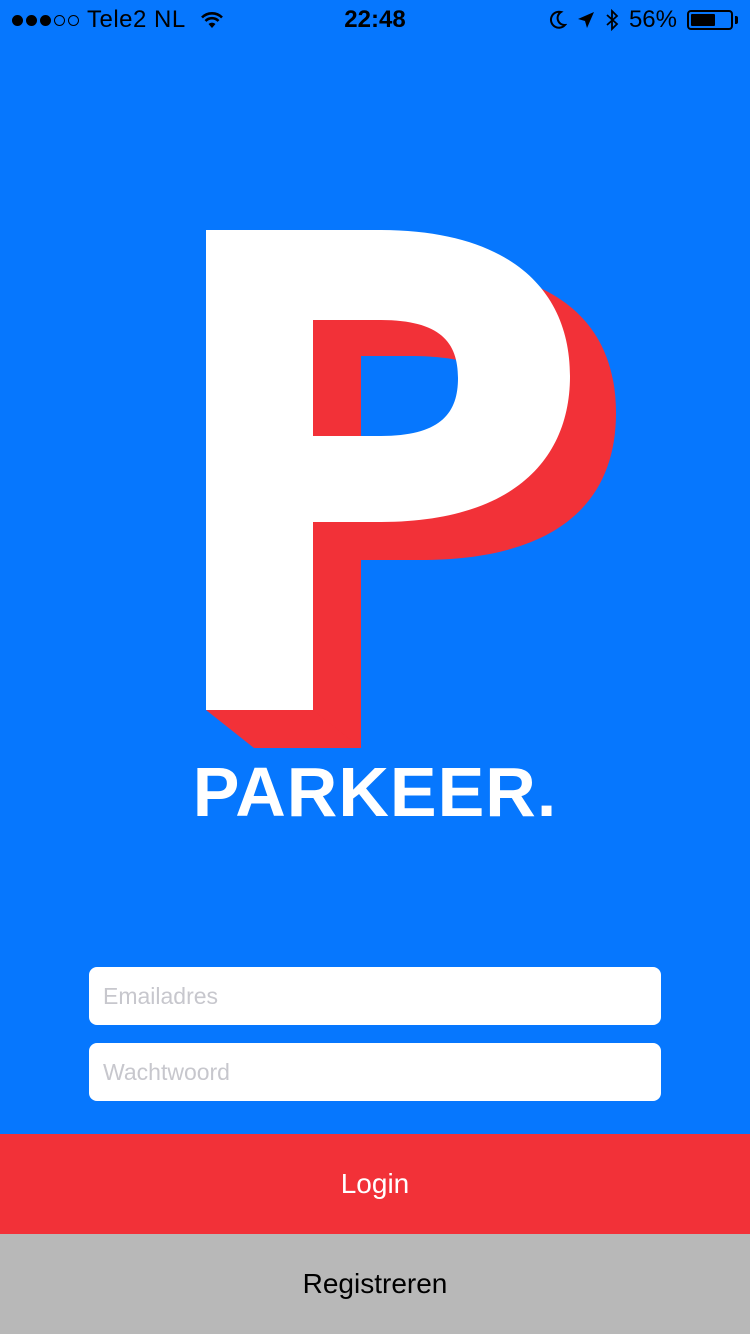  I want to click on login-button: Login, so click(375, 1184).